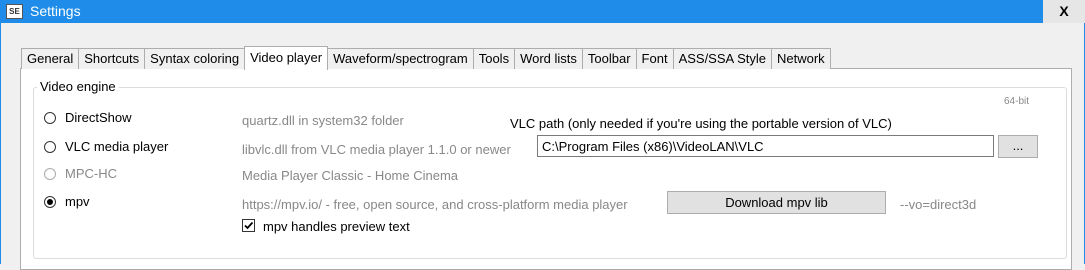 The image size is (1085, 270). I want to click on directshow-label: DirectShow, so click(98, 117).